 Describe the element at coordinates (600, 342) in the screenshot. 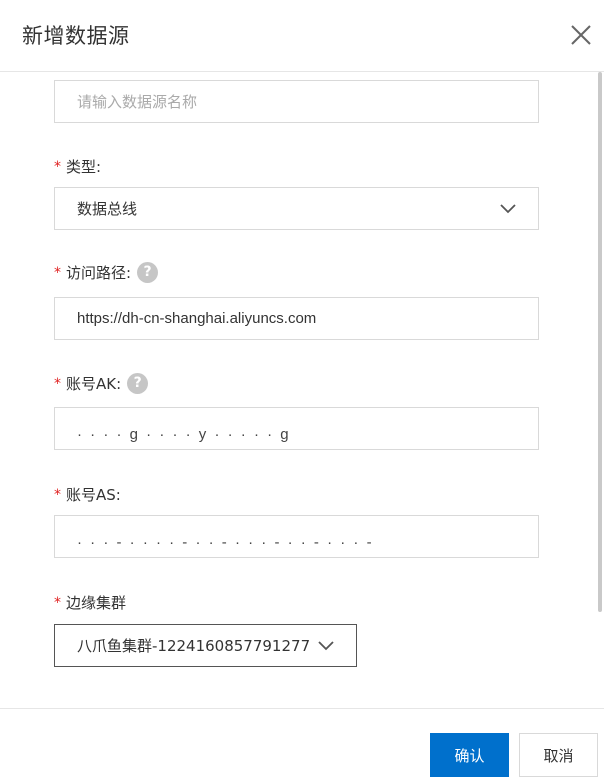

I see `scrollbar-thumb` at that location.